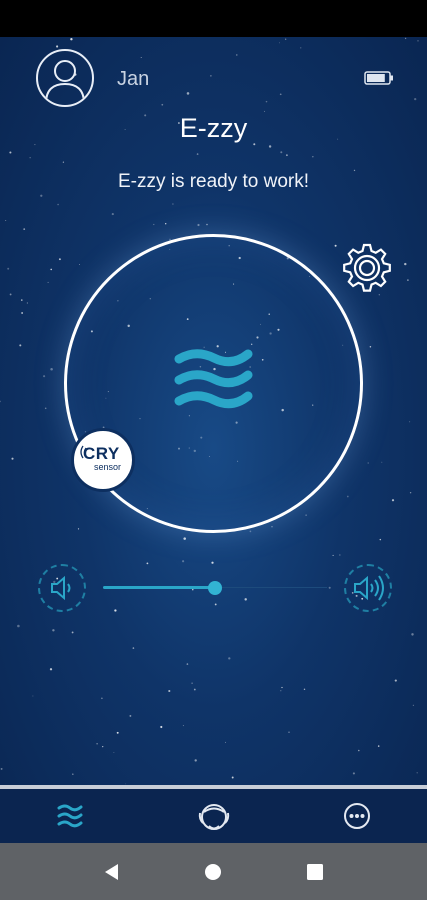 Image resolution: width=427 pixels, height=900 pixels. What do you see at coordinates (62, 588) in the screenshot?
I see `volume-down-button` at bounding box center [62, 588].